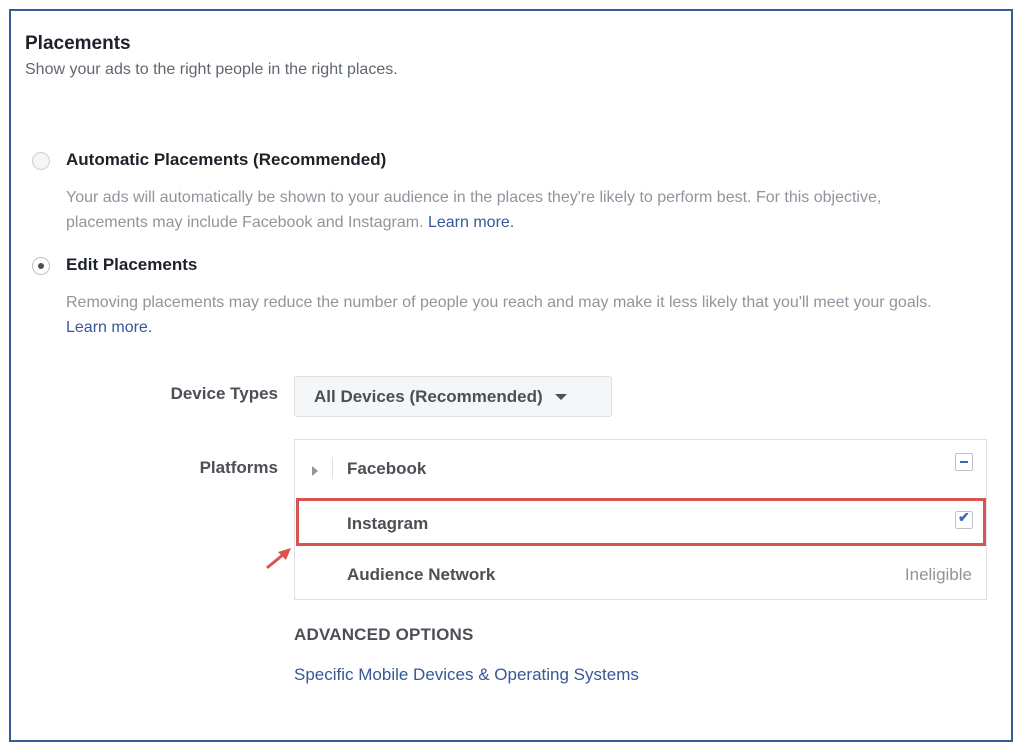 The image size is (1024, 752). What do you see at coordinates (41, 266) in the screenshot?
I see `edit-placements-radio` at bounding box center [41, 266].